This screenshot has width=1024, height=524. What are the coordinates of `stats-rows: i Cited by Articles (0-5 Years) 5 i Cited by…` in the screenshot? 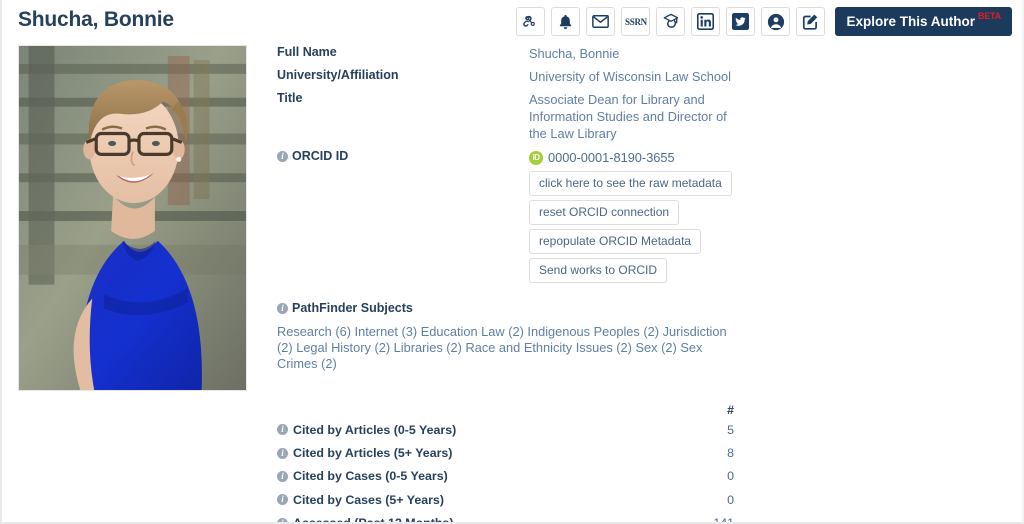 It's located at (507, 471).